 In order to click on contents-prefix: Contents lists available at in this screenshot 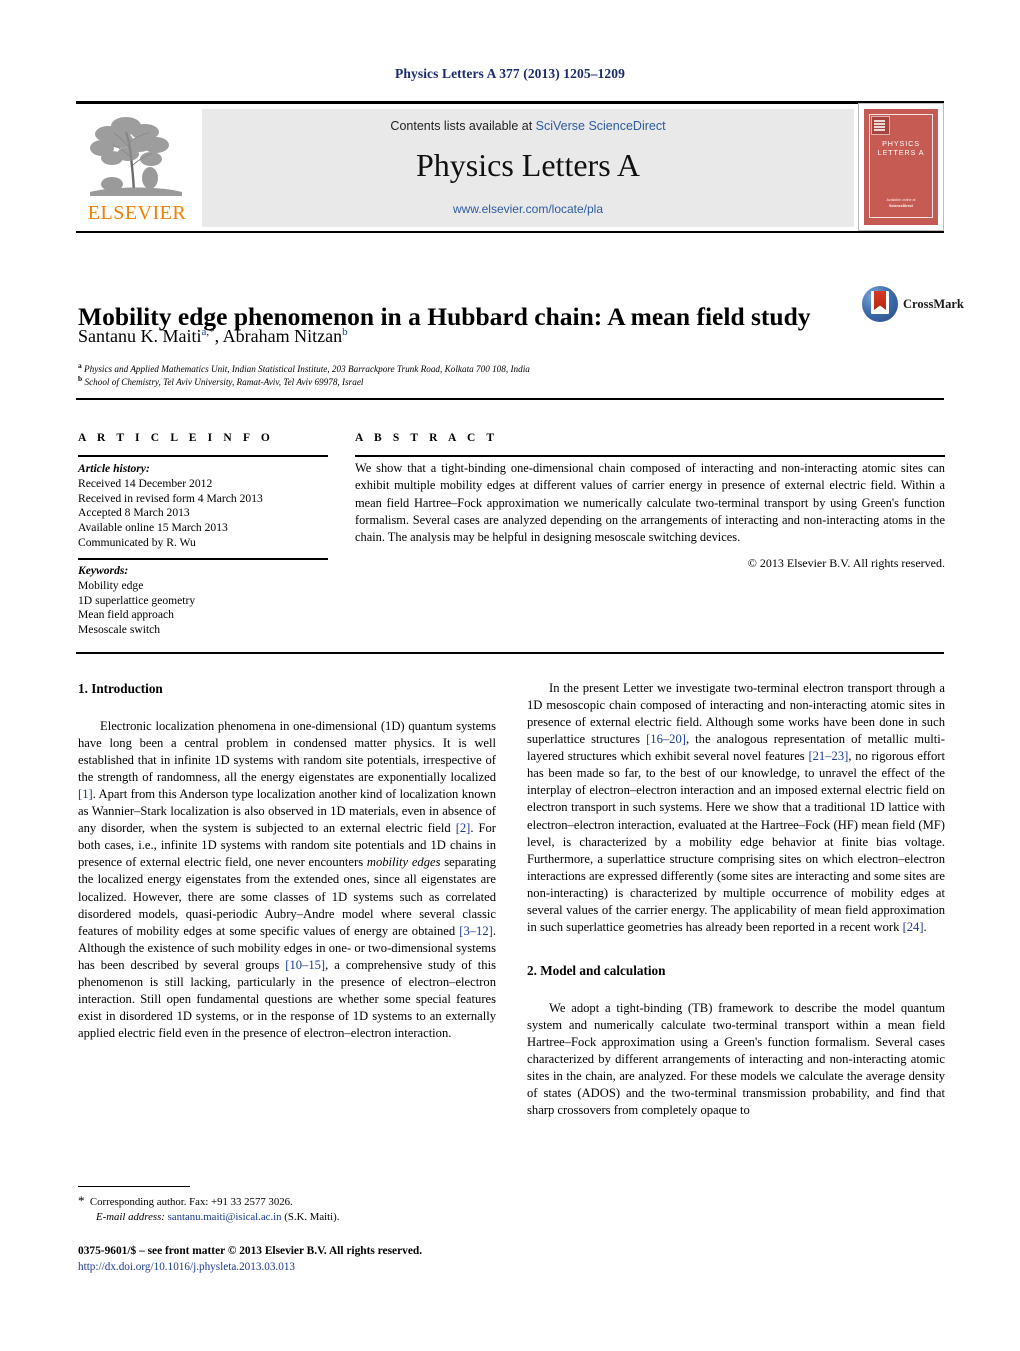, I will do `click(463, 126)`.